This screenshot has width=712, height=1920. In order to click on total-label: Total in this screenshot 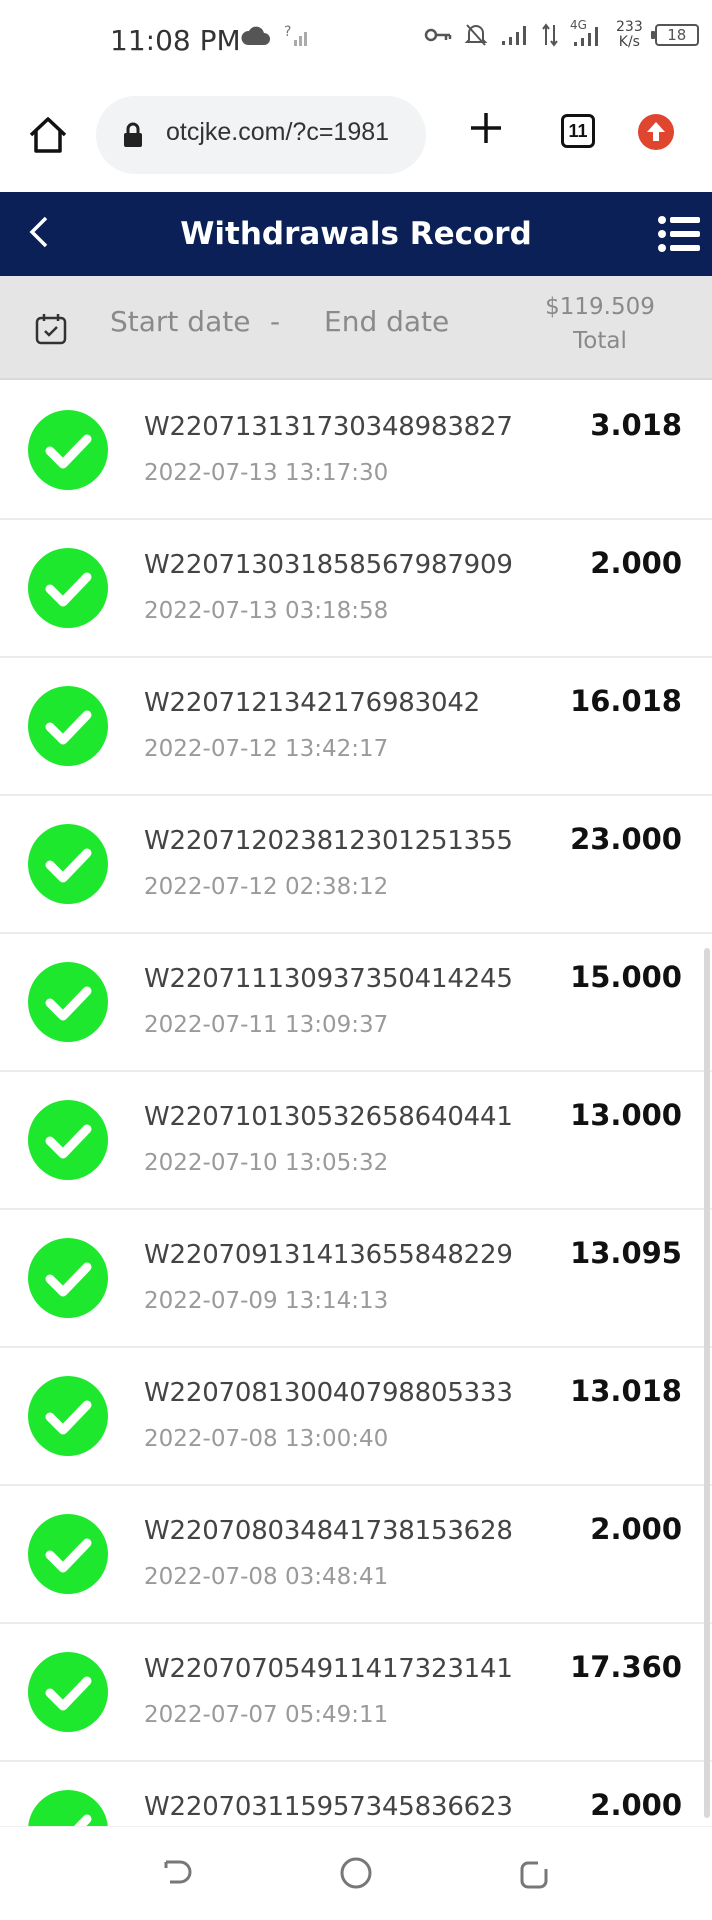, I will do `click(600, 341)`.